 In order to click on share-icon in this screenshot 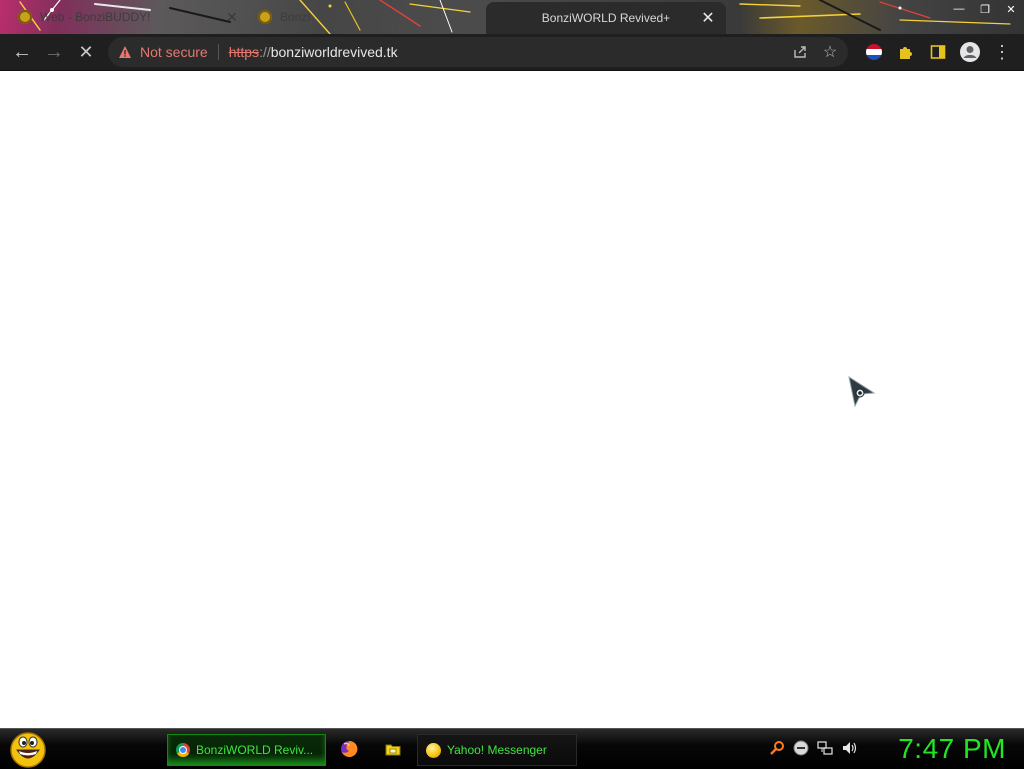, I will do `click(800, 52)`.